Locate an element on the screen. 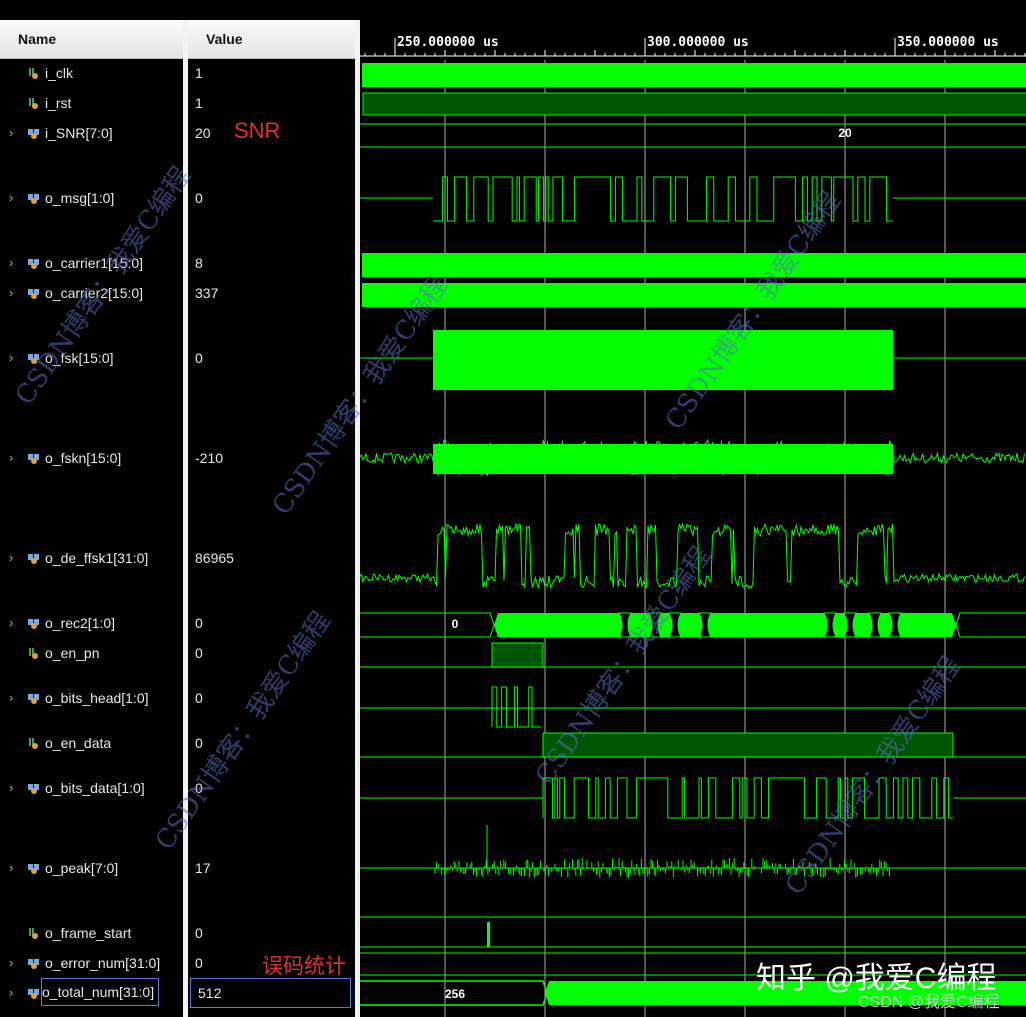 This screenshot has height=1017, width=1026. signal-name: o_frame_start is located at coordinates (88, 933).